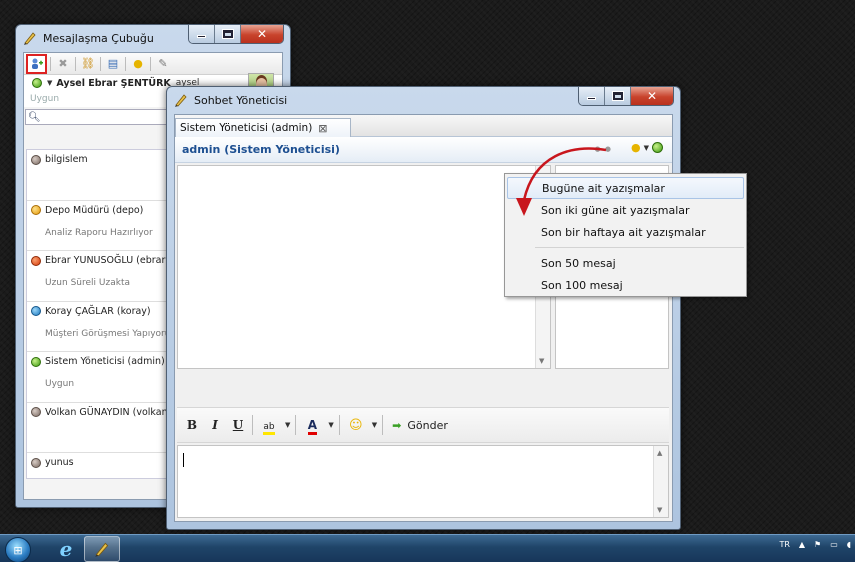 The image size is (855, 562). Describe the element at coordinates (113, 83) in the screenshot. I see `current-user-name: Aysel Ebrar ŞENTÜRK` at that location.